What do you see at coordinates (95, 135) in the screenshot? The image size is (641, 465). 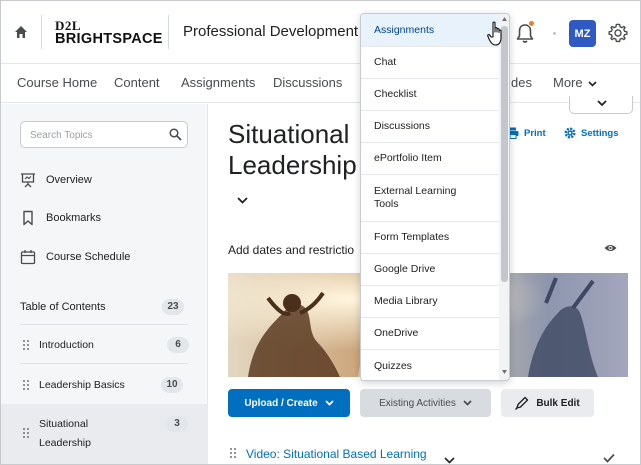 I see `search-input` at bounding box center [95, 135].